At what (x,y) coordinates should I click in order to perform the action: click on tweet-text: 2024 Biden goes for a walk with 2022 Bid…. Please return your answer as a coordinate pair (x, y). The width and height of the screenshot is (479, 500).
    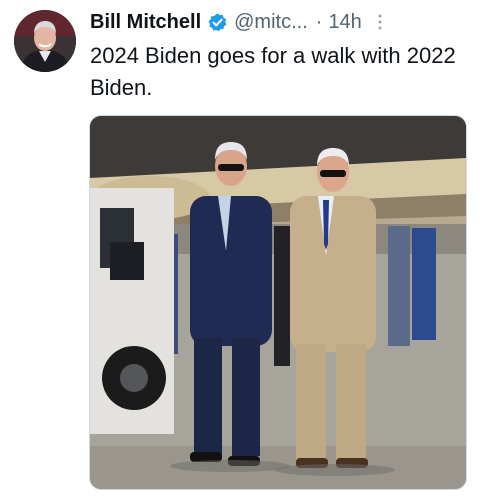
    Looking at the image, I should click on (273, 71).